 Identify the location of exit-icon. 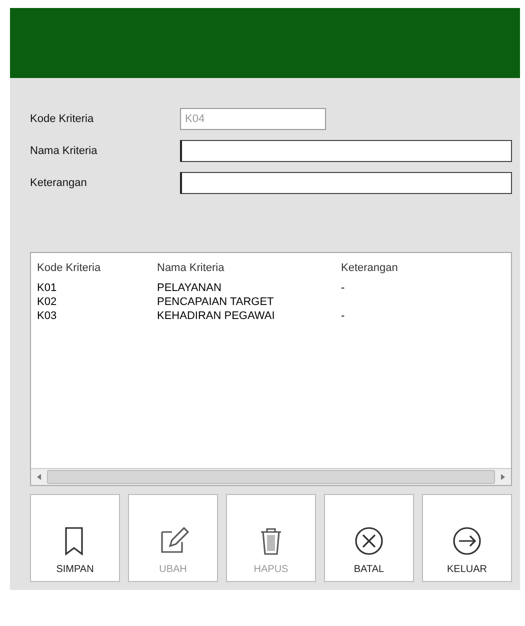
(467, 541).